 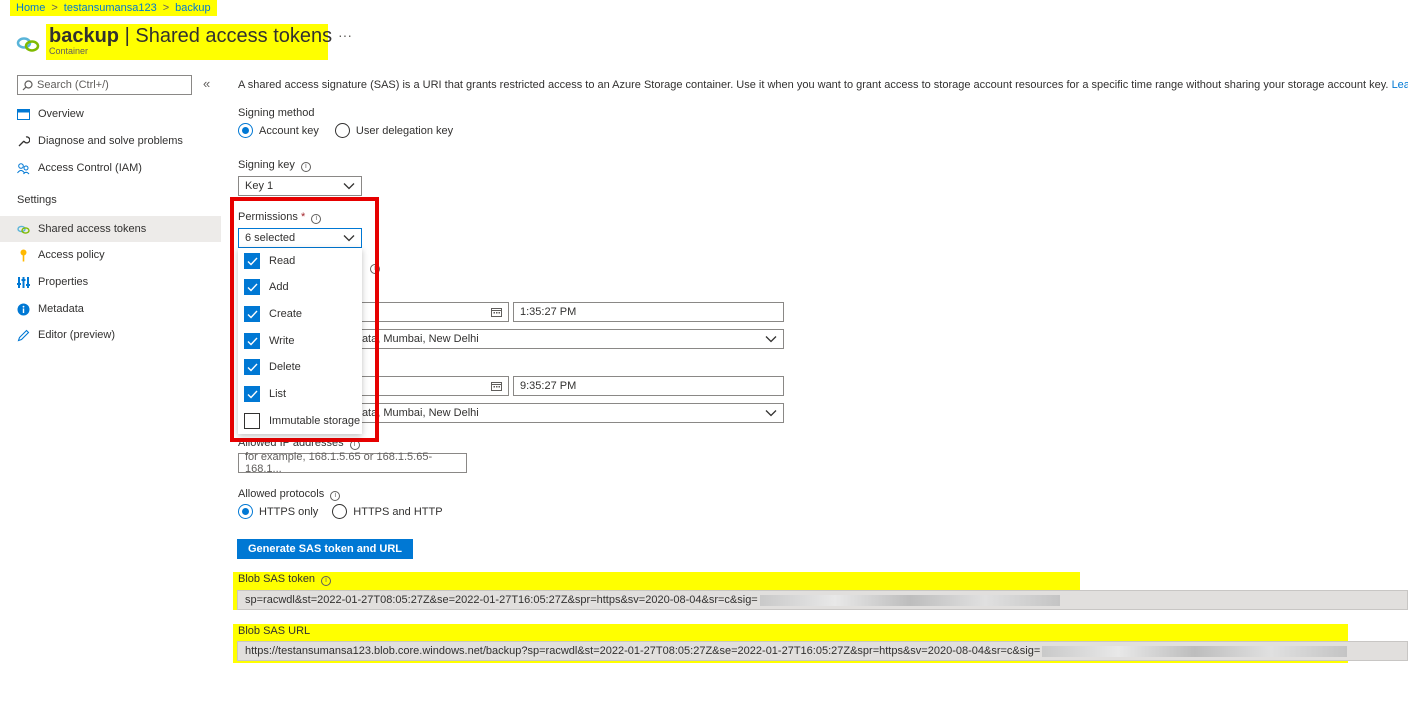 What do you see at coordinates (37, 200) in the screenshot?
I see `settings-section-header: Settings` at bounding box center [37, 200].